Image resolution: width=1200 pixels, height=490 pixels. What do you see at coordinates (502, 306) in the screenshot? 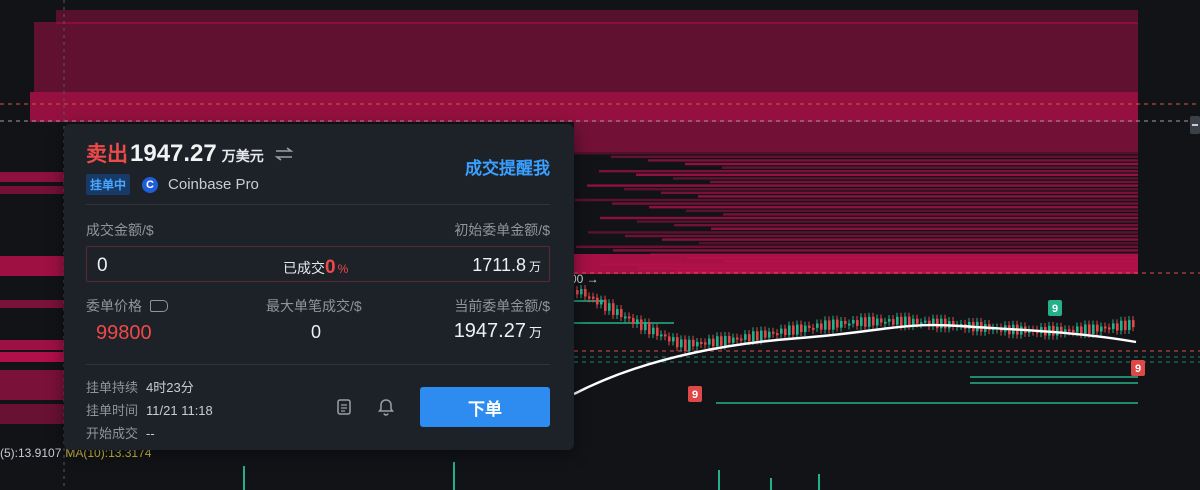
I see `current-amount-label: 当前委单金额/$` at bounding box center [502, 306].